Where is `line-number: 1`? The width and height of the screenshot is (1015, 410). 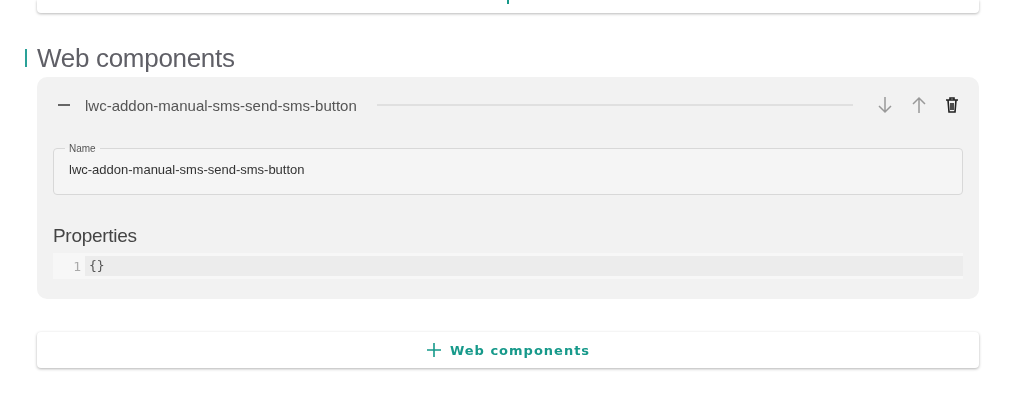 line-number: 1 is located at coordinates (77, 266).